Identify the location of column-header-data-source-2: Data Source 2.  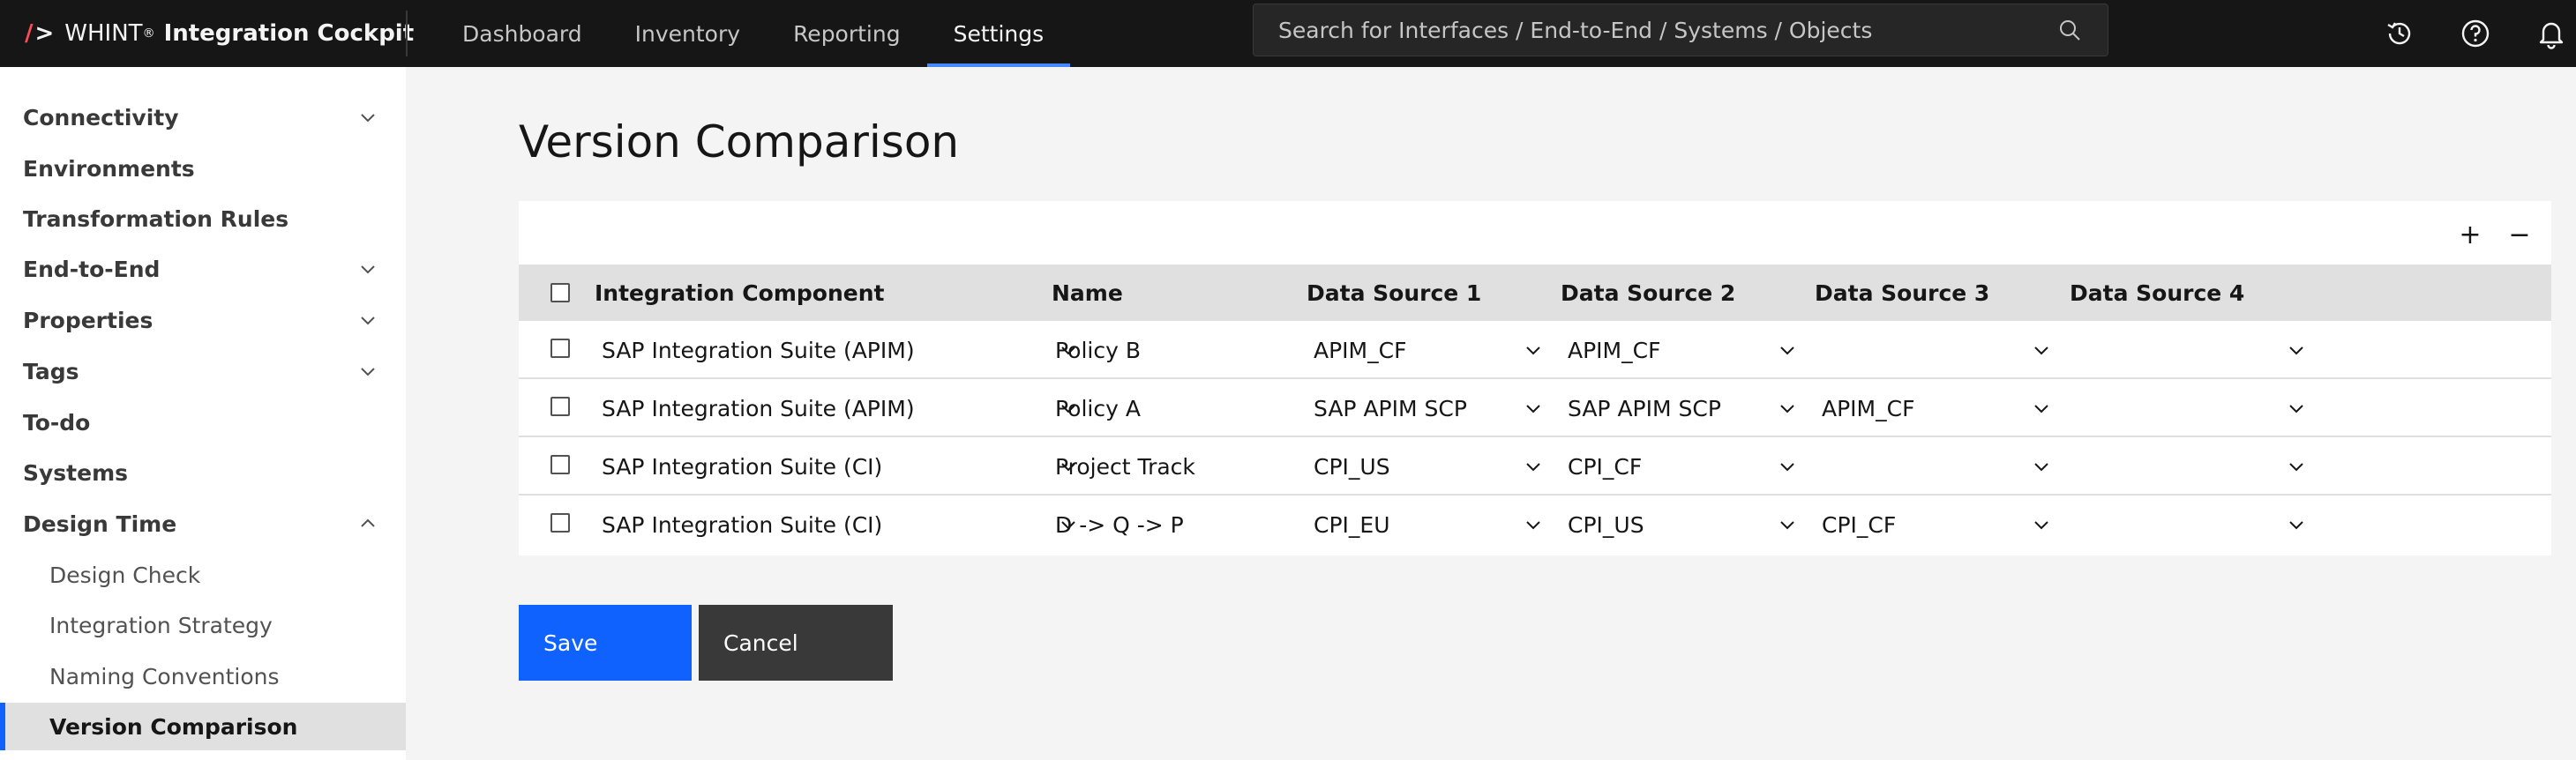
(1648, 293).